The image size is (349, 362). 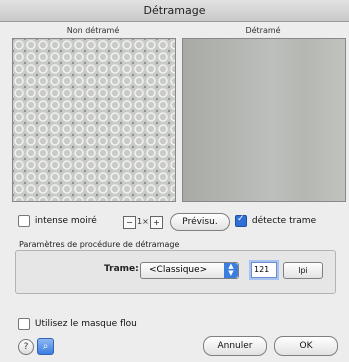 I want to click on detect-screen-label: détecte trame, so click(x=284, y=221).